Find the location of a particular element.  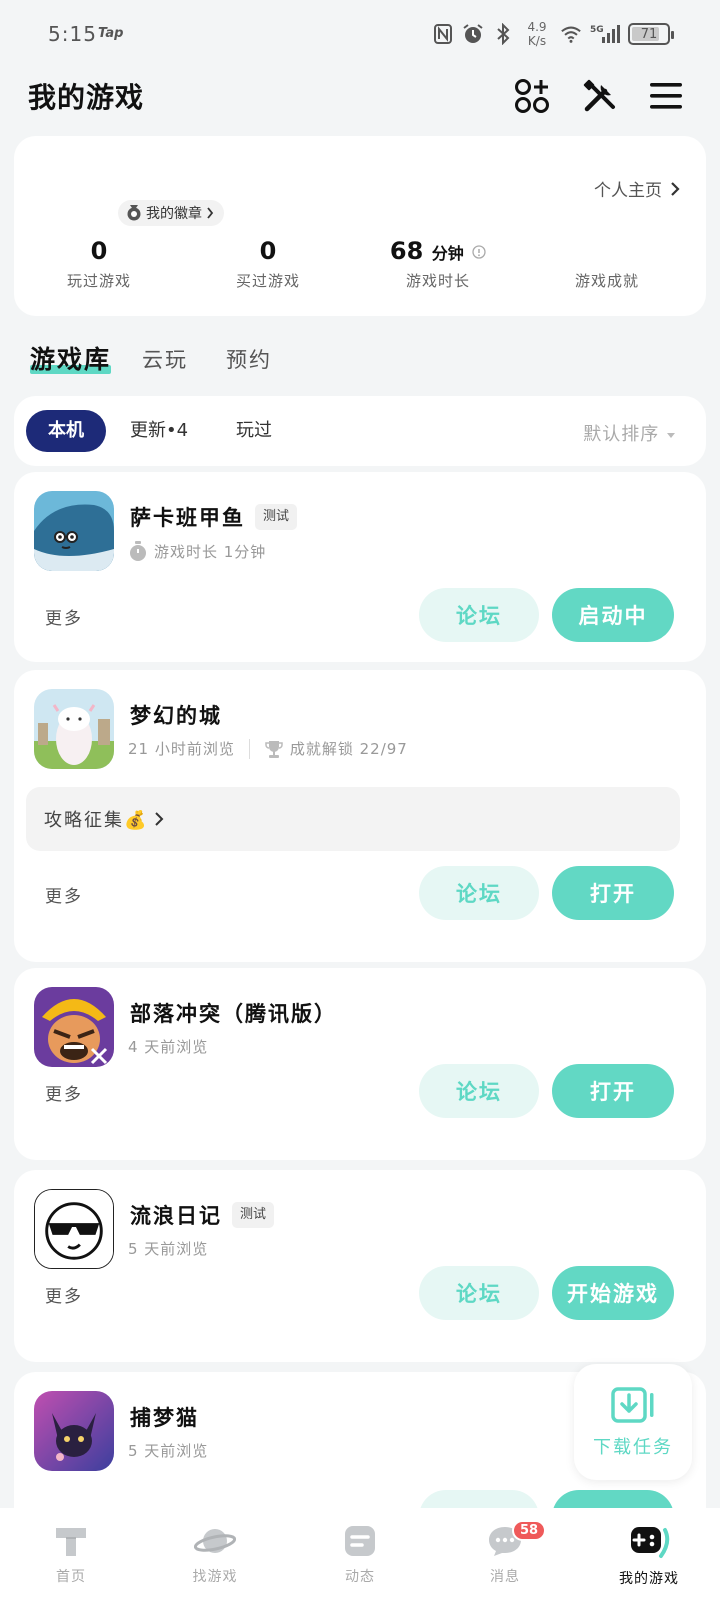

stat-play-time: 68 分钟 游戏时长 is located at coordinates (438, 263).